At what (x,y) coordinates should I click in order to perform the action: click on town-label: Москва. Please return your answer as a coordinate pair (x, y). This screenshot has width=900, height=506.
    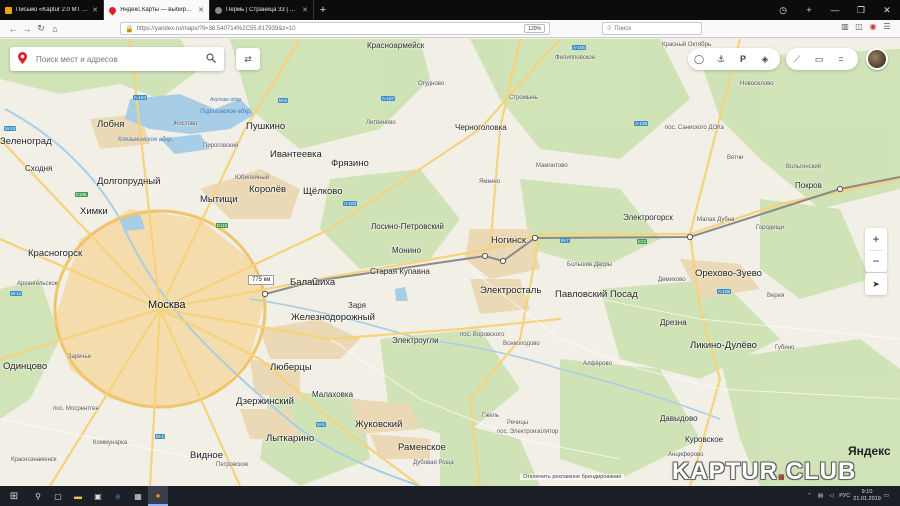
    Looking at the image, I should click on (167, 305).